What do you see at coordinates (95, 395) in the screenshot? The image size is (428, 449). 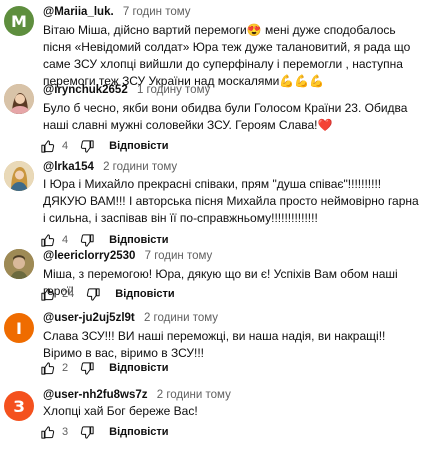 I see `comment-author: @user-nh2fu8ws7z` at bounding box center [95, 395].